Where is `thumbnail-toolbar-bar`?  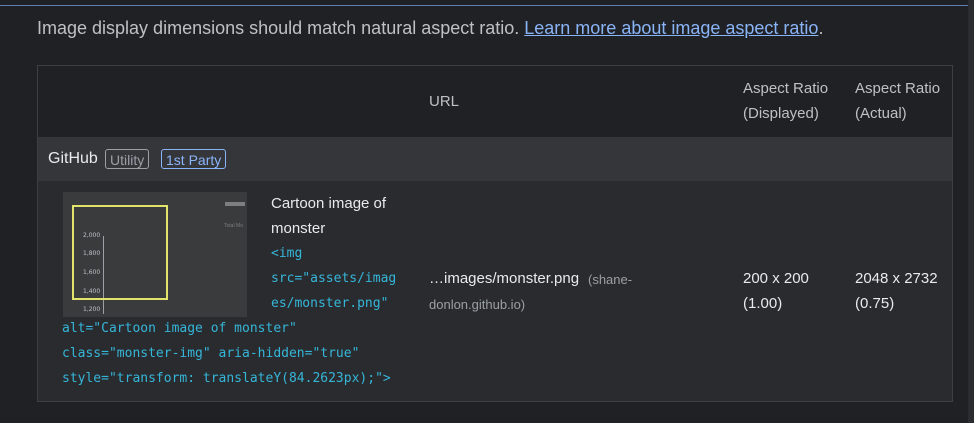
thumbnail-toolbar-bar is located at coordinates (235, 204).